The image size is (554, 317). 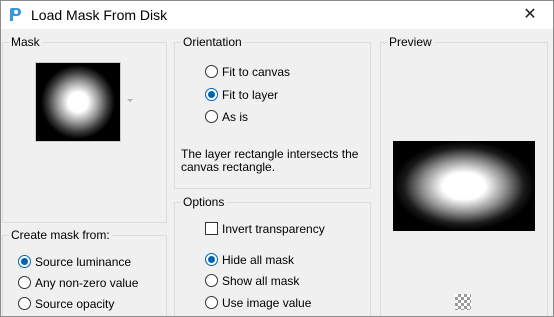 What do you see at coordinates (25, 42) in the screenshot?
I see `mask-group-label: Mask` at bounding box center [25, 42].